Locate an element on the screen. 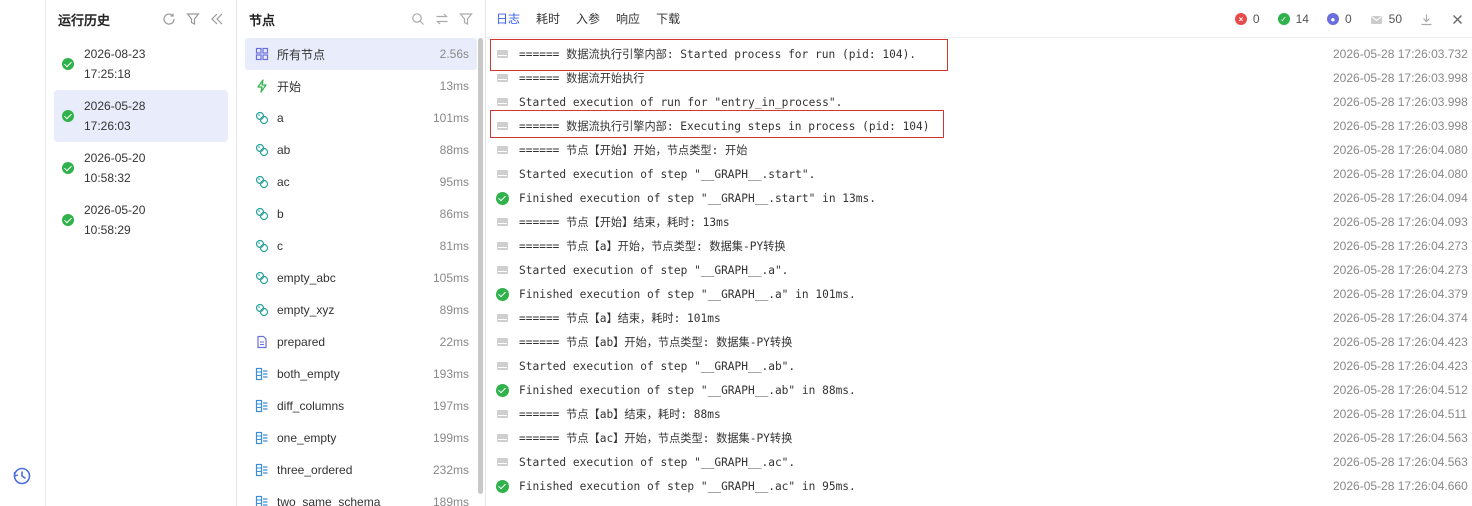 This screenshot has height=506, width=1472. node-name: b is located at coordinates (280, 214).